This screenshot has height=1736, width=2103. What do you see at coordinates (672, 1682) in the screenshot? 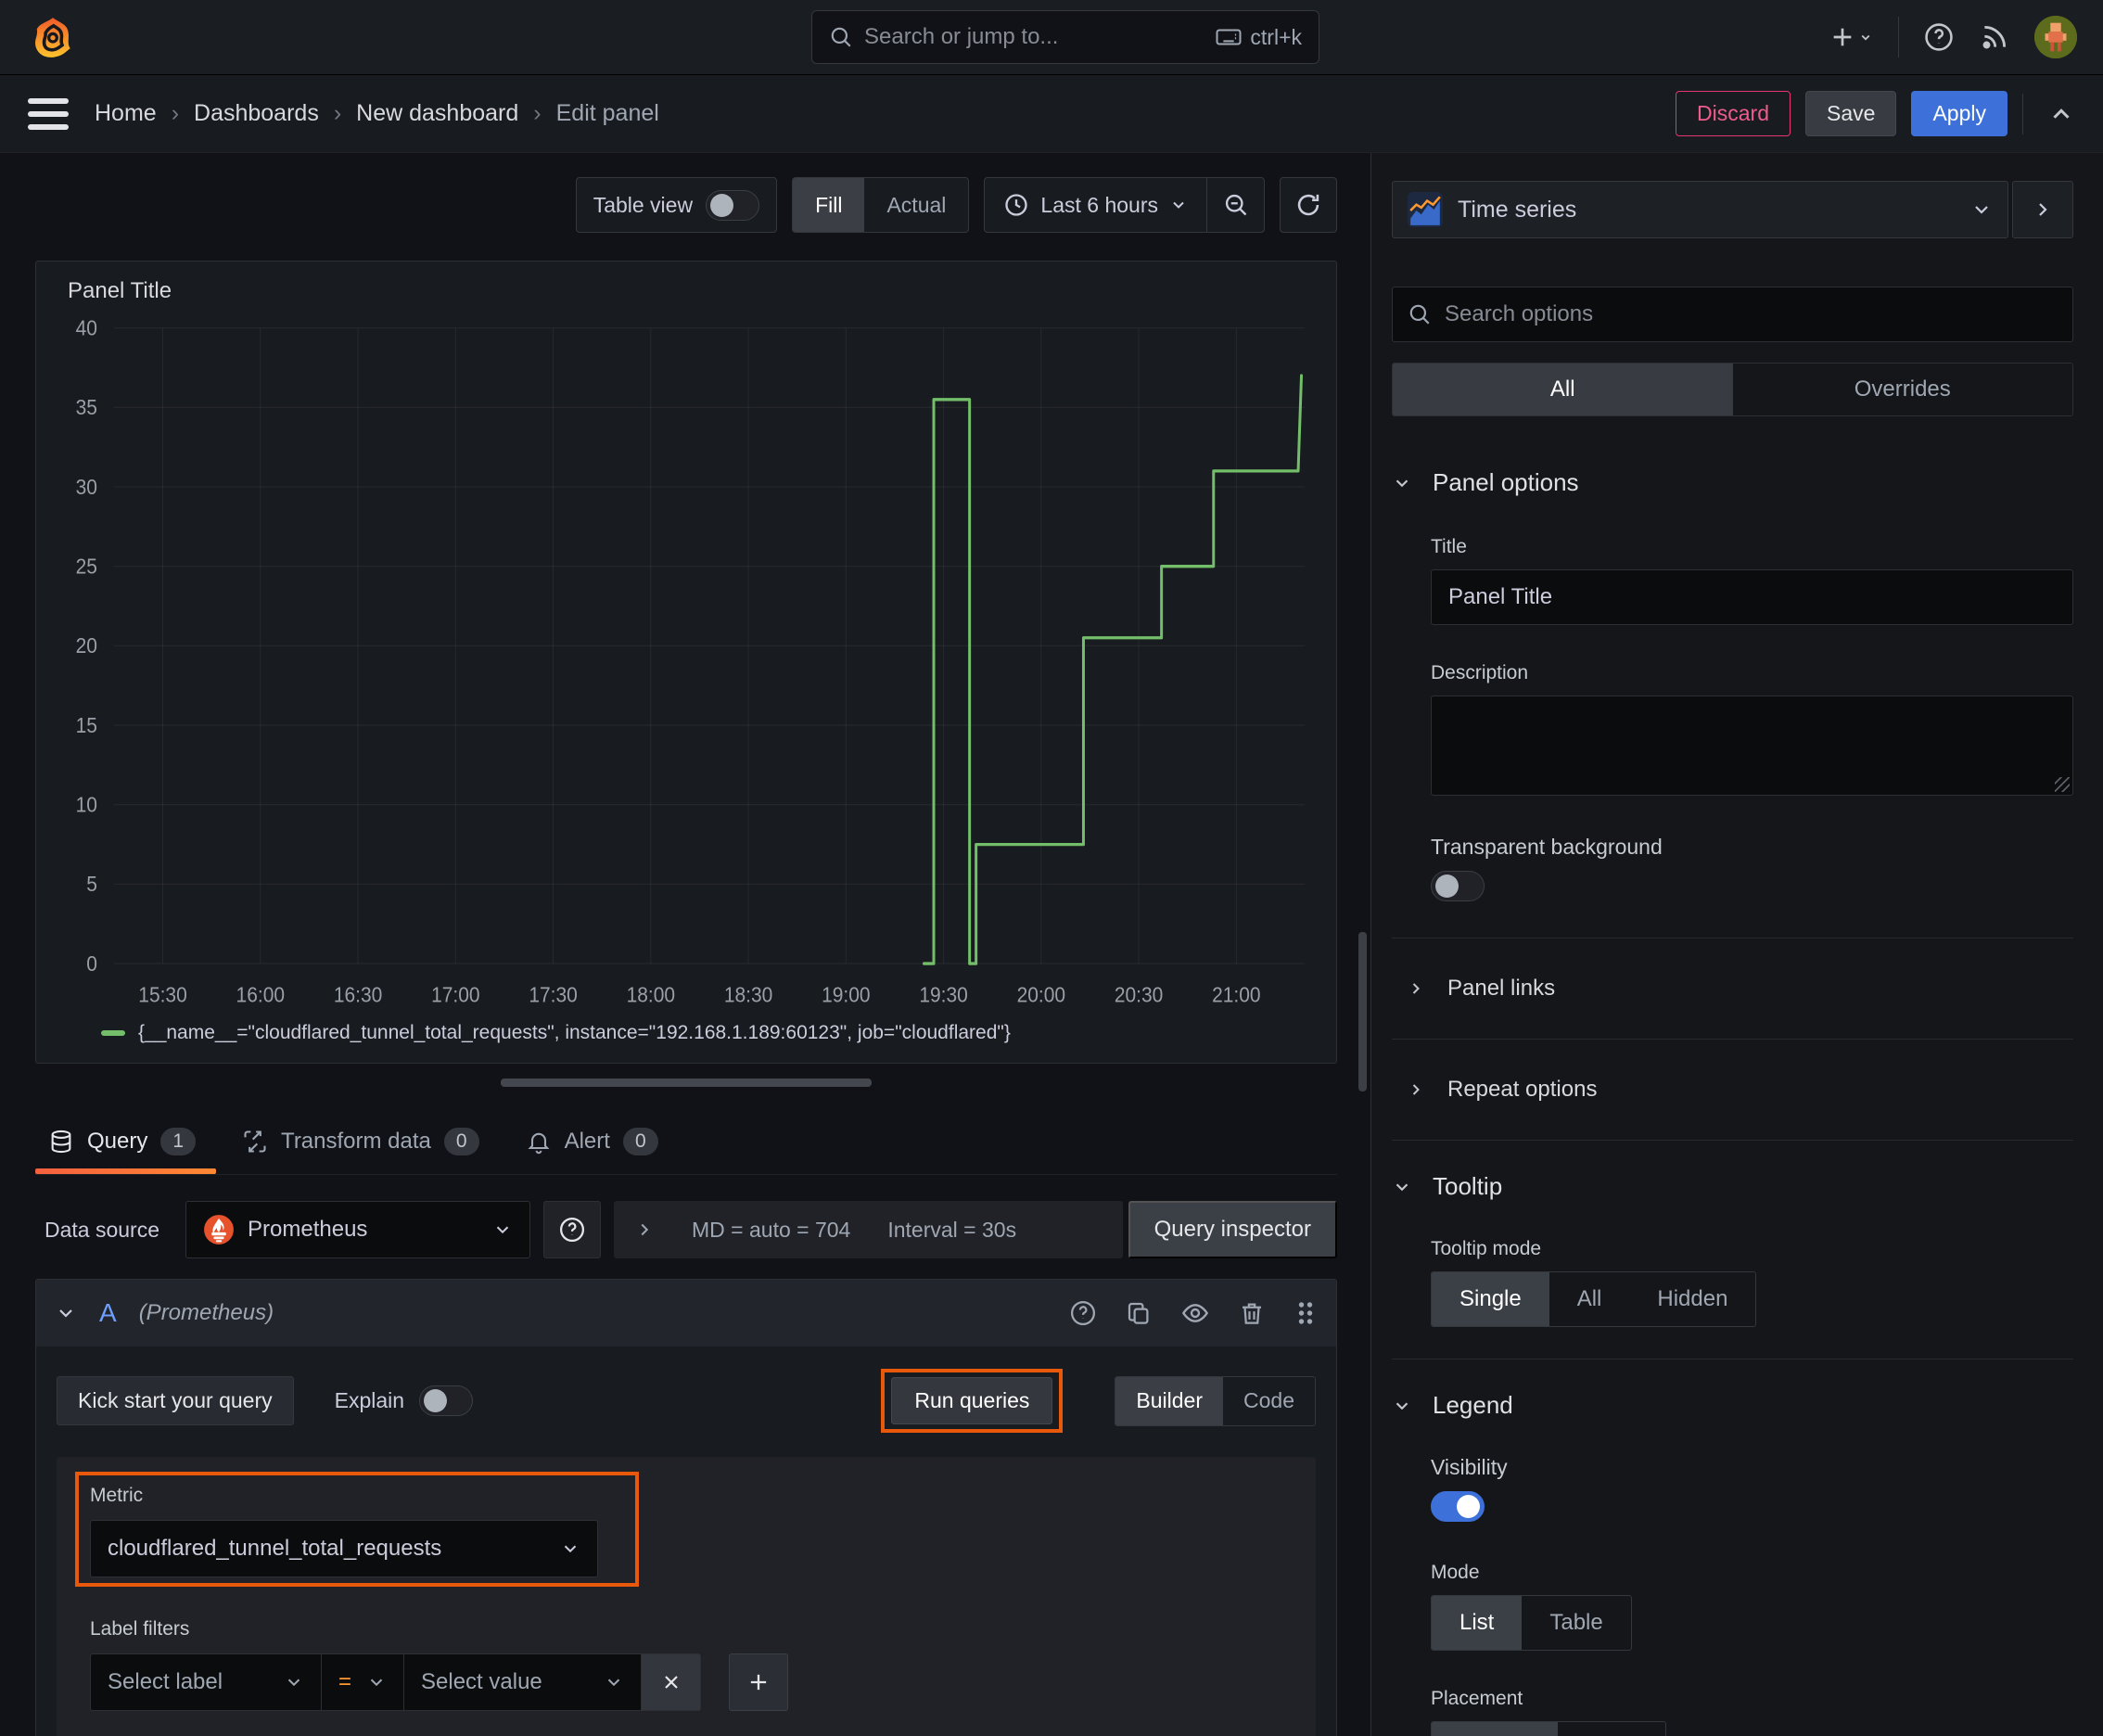
I see `remove-filter-button` at bounding box center [672, 1682].